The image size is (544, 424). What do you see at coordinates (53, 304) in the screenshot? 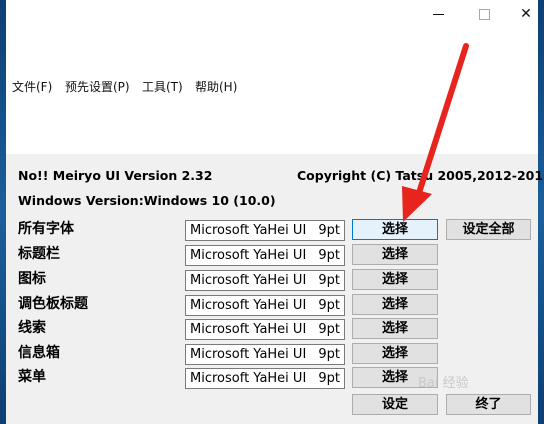
I see `label-palette-title: 调色板标题` at bounding box center [53, 304].